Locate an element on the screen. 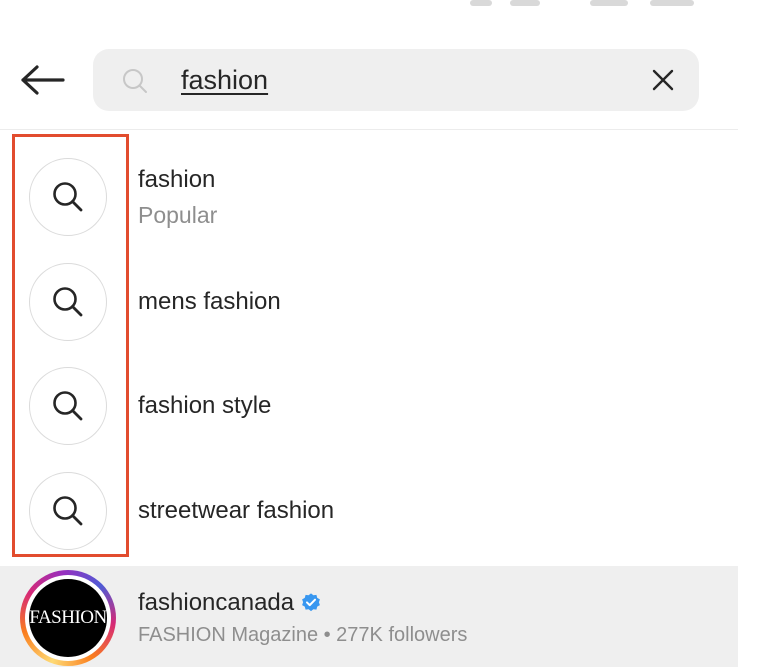 This screenshot has width=765, height=667. search-bar: fashion is located at coordinates (396, 80).